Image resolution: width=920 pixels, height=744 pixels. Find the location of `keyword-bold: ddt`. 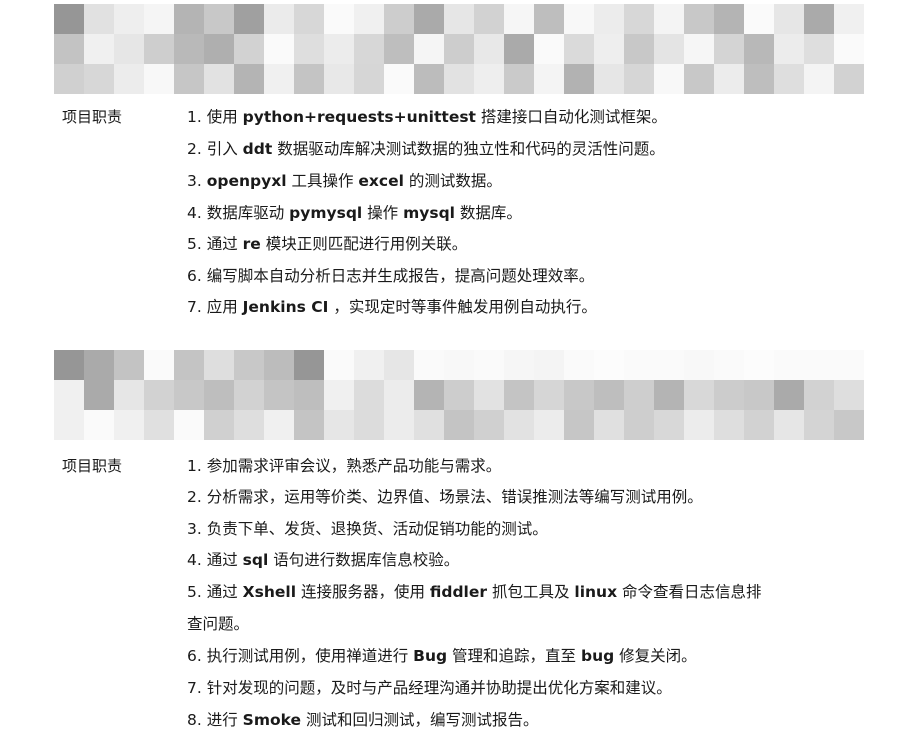

keyword-bold: ddt is located at coordinates (257, 149).